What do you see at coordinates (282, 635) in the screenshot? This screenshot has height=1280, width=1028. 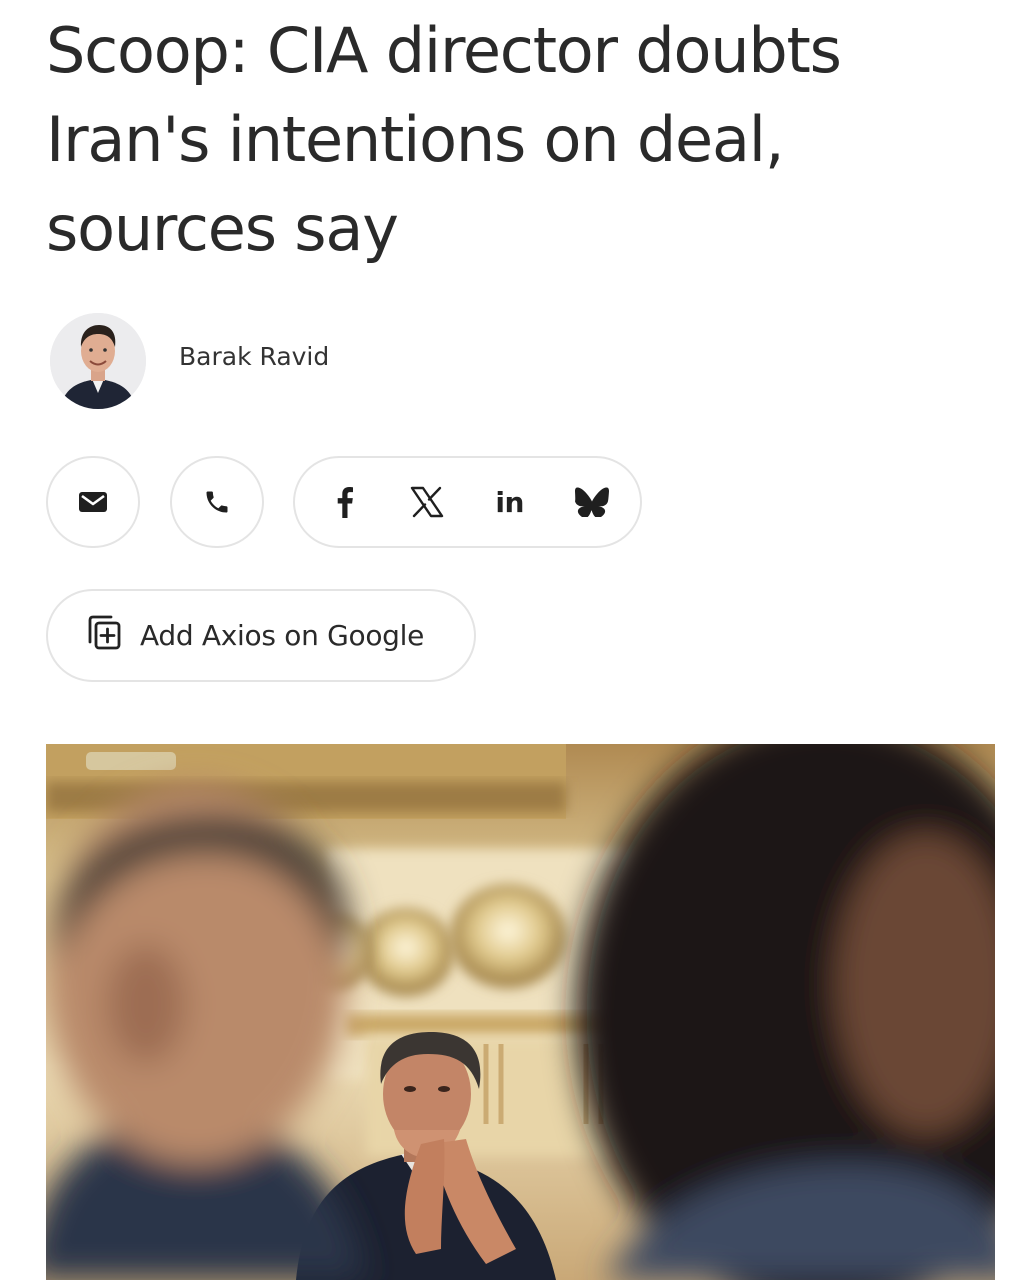 I see `add-google-label: Add Axios on Google` at bounding box center [282, 635].